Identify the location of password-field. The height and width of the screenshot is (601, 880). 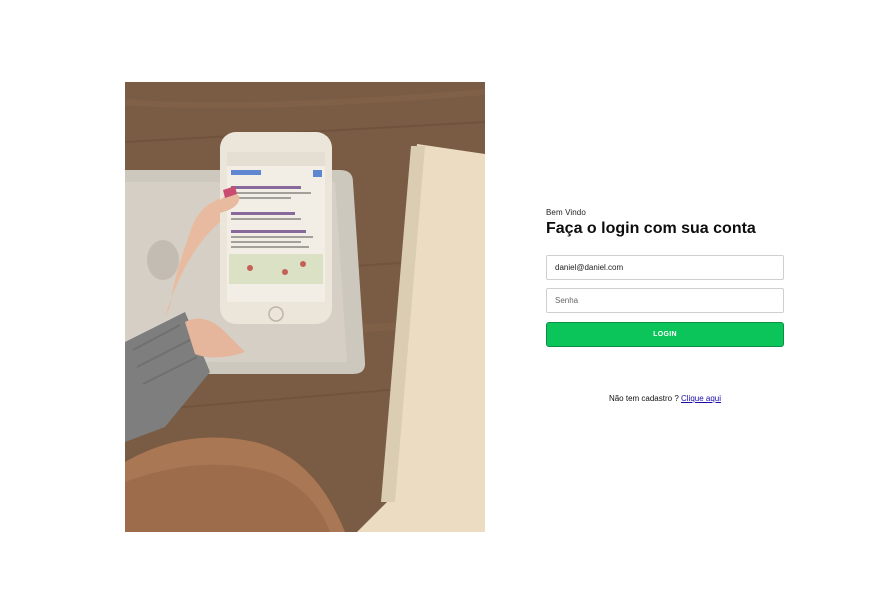
(665, 300).